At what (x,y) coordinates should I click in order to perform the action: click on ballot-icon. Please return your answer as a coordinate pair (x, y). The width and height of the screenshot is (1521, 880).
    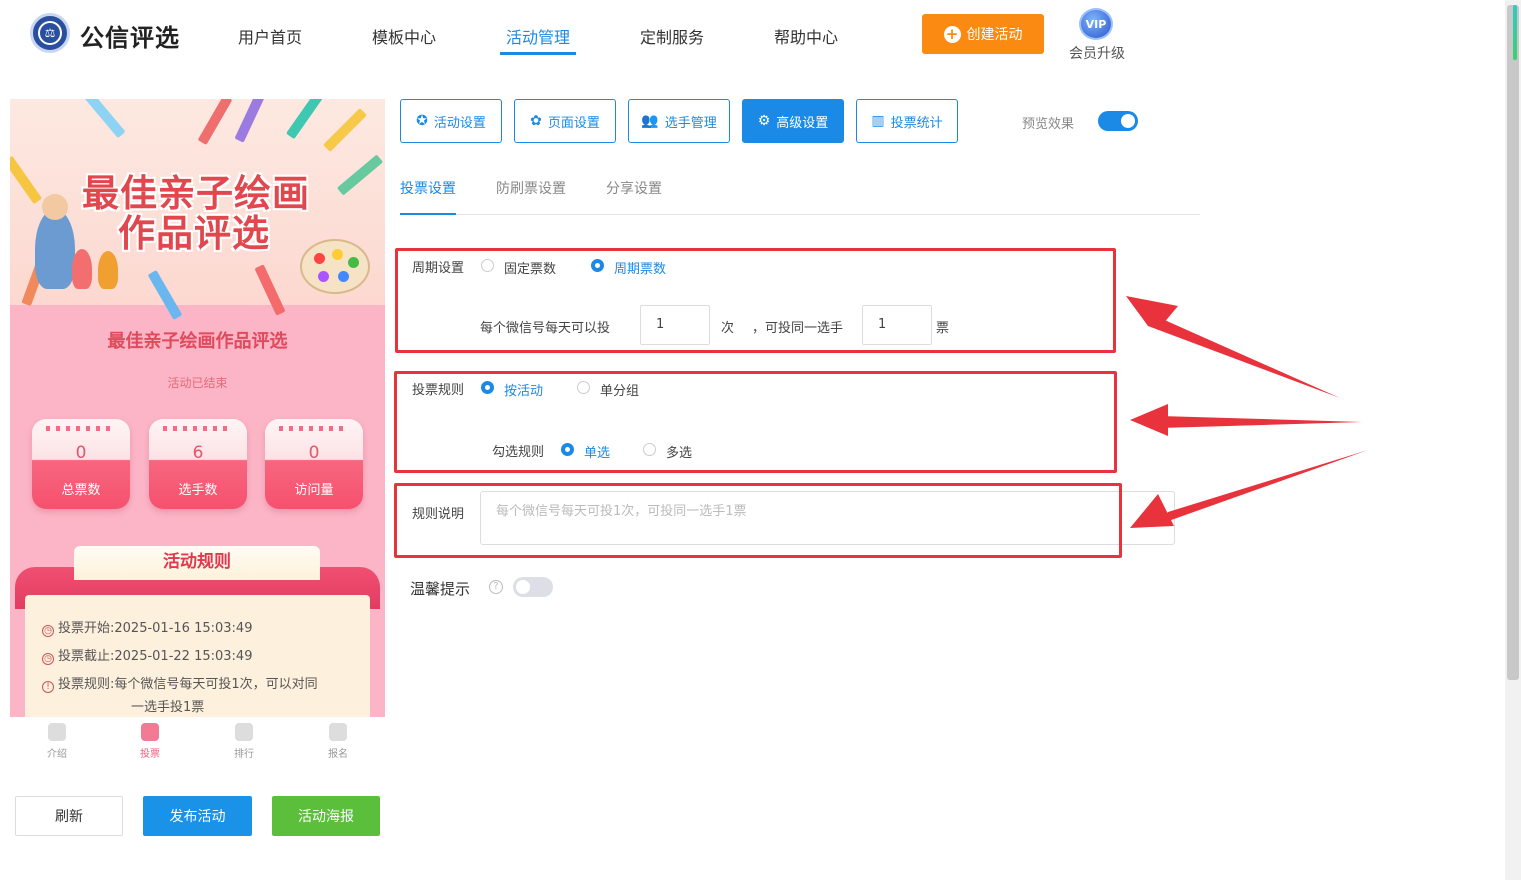
    Looking at the image, I should click on (150, 732).